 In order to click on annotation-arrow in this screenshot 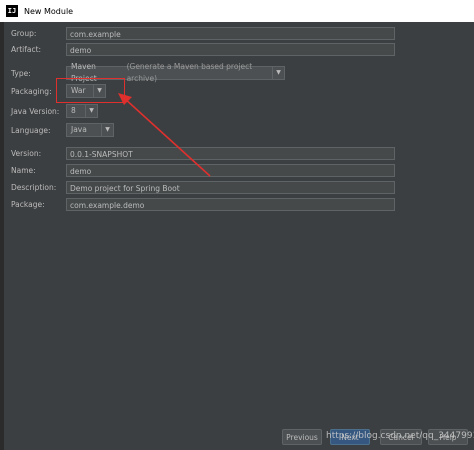, I will do `click(164, 135)`.